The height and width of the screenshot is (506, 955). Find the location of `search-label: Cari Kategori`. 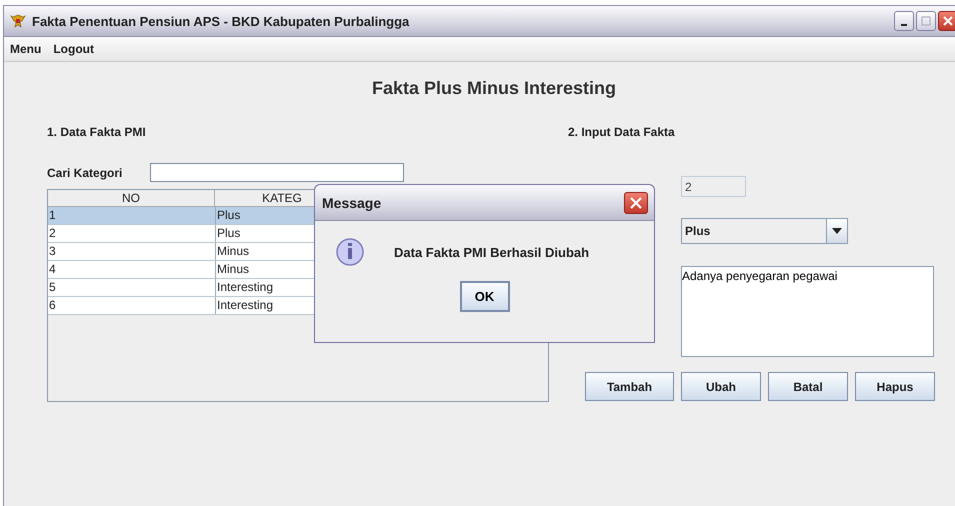

search-label: Cari Kategori is located at coordinates (85, 173).